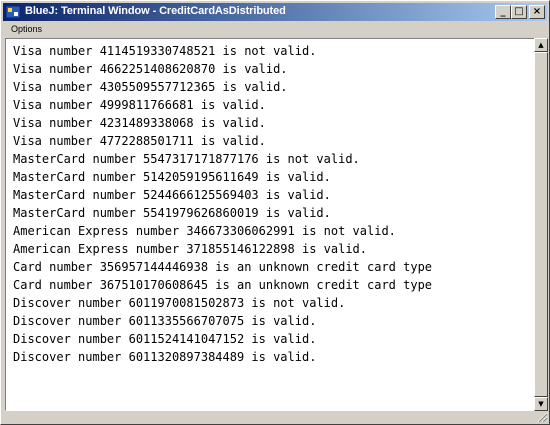 This screenshot has width=550, height=425. What do you see at coordinates (139, 141) in the screenshot?
I see `output-line: Visa number 4772288501711 is valid.` at bounding box center [139, 141].